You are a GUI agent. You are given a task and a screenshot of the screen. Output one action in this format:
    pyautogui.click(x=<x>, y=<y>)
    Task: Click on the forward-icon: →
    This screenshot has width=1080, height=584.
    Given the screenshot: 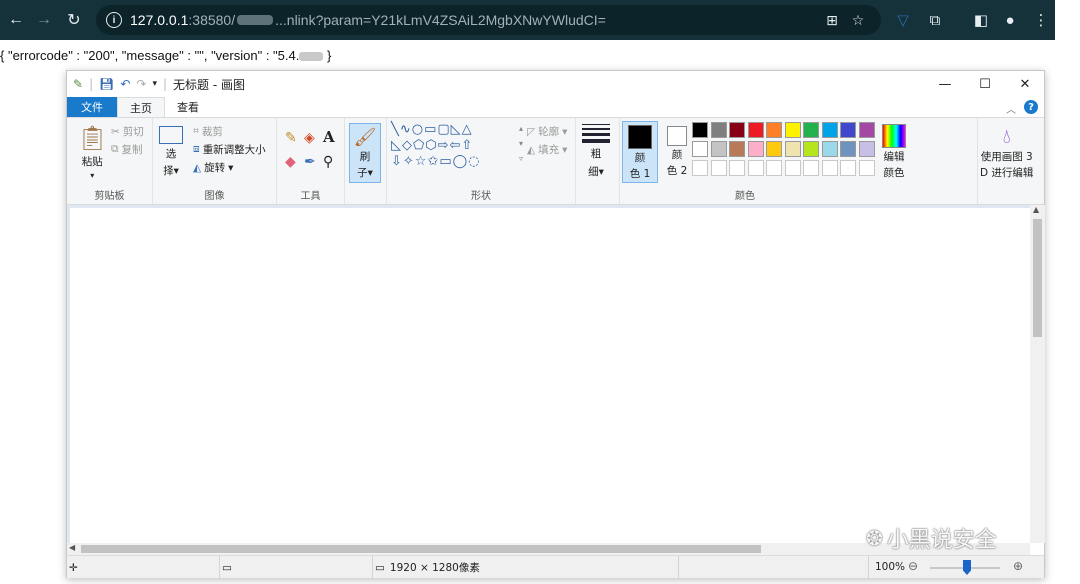 What is the action you would take?
    pyautogui.click(x=44, y=20)
    